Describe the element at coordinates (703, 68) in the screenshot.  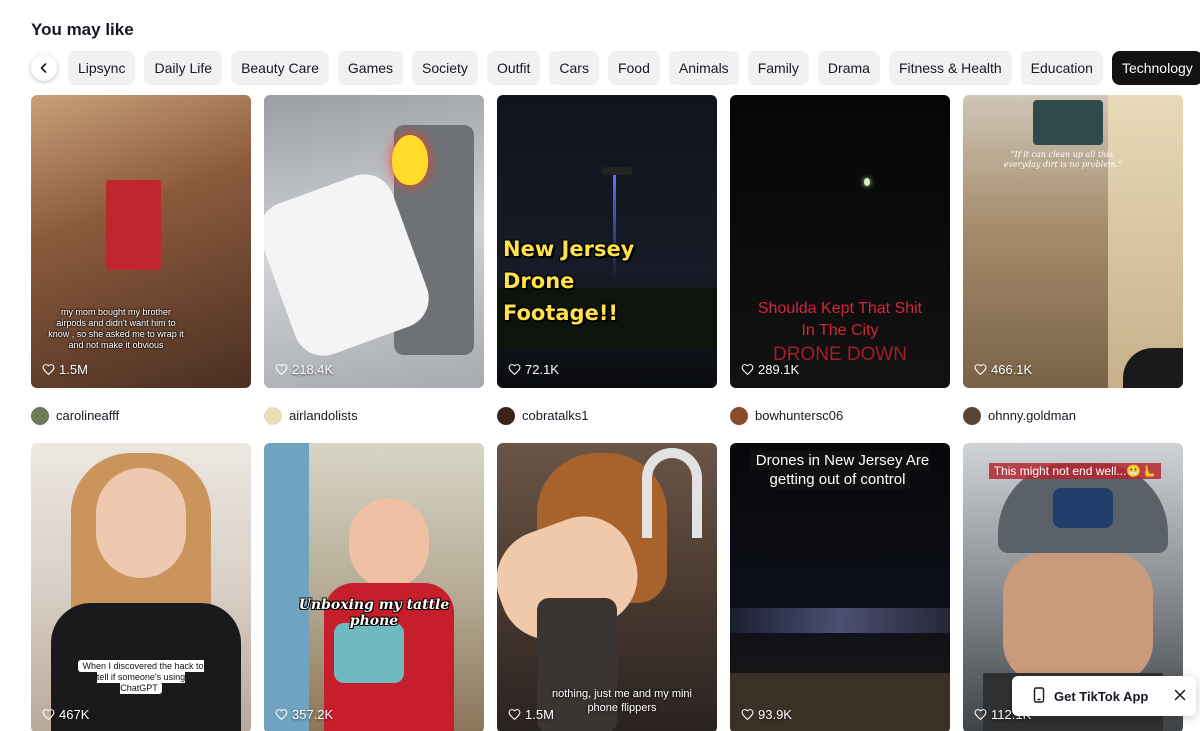
I see `chip-animals: Animals` at that location.